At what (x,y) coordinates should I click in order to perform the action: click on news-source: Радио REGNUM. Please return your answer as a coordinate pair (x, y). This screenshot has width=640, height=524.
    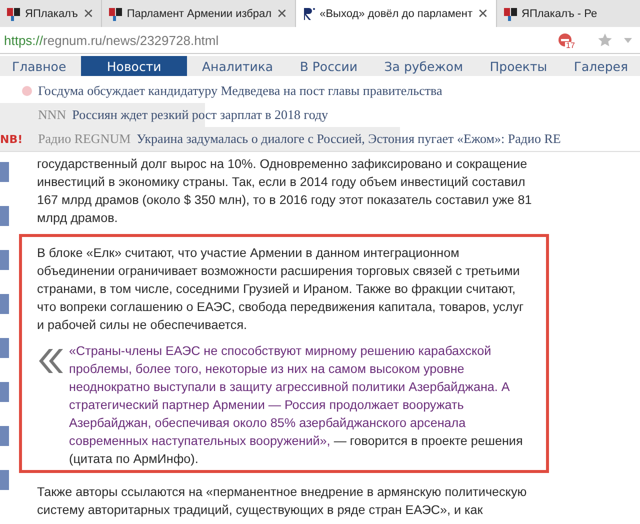
    Looking at the image, I should click on (84, 139).